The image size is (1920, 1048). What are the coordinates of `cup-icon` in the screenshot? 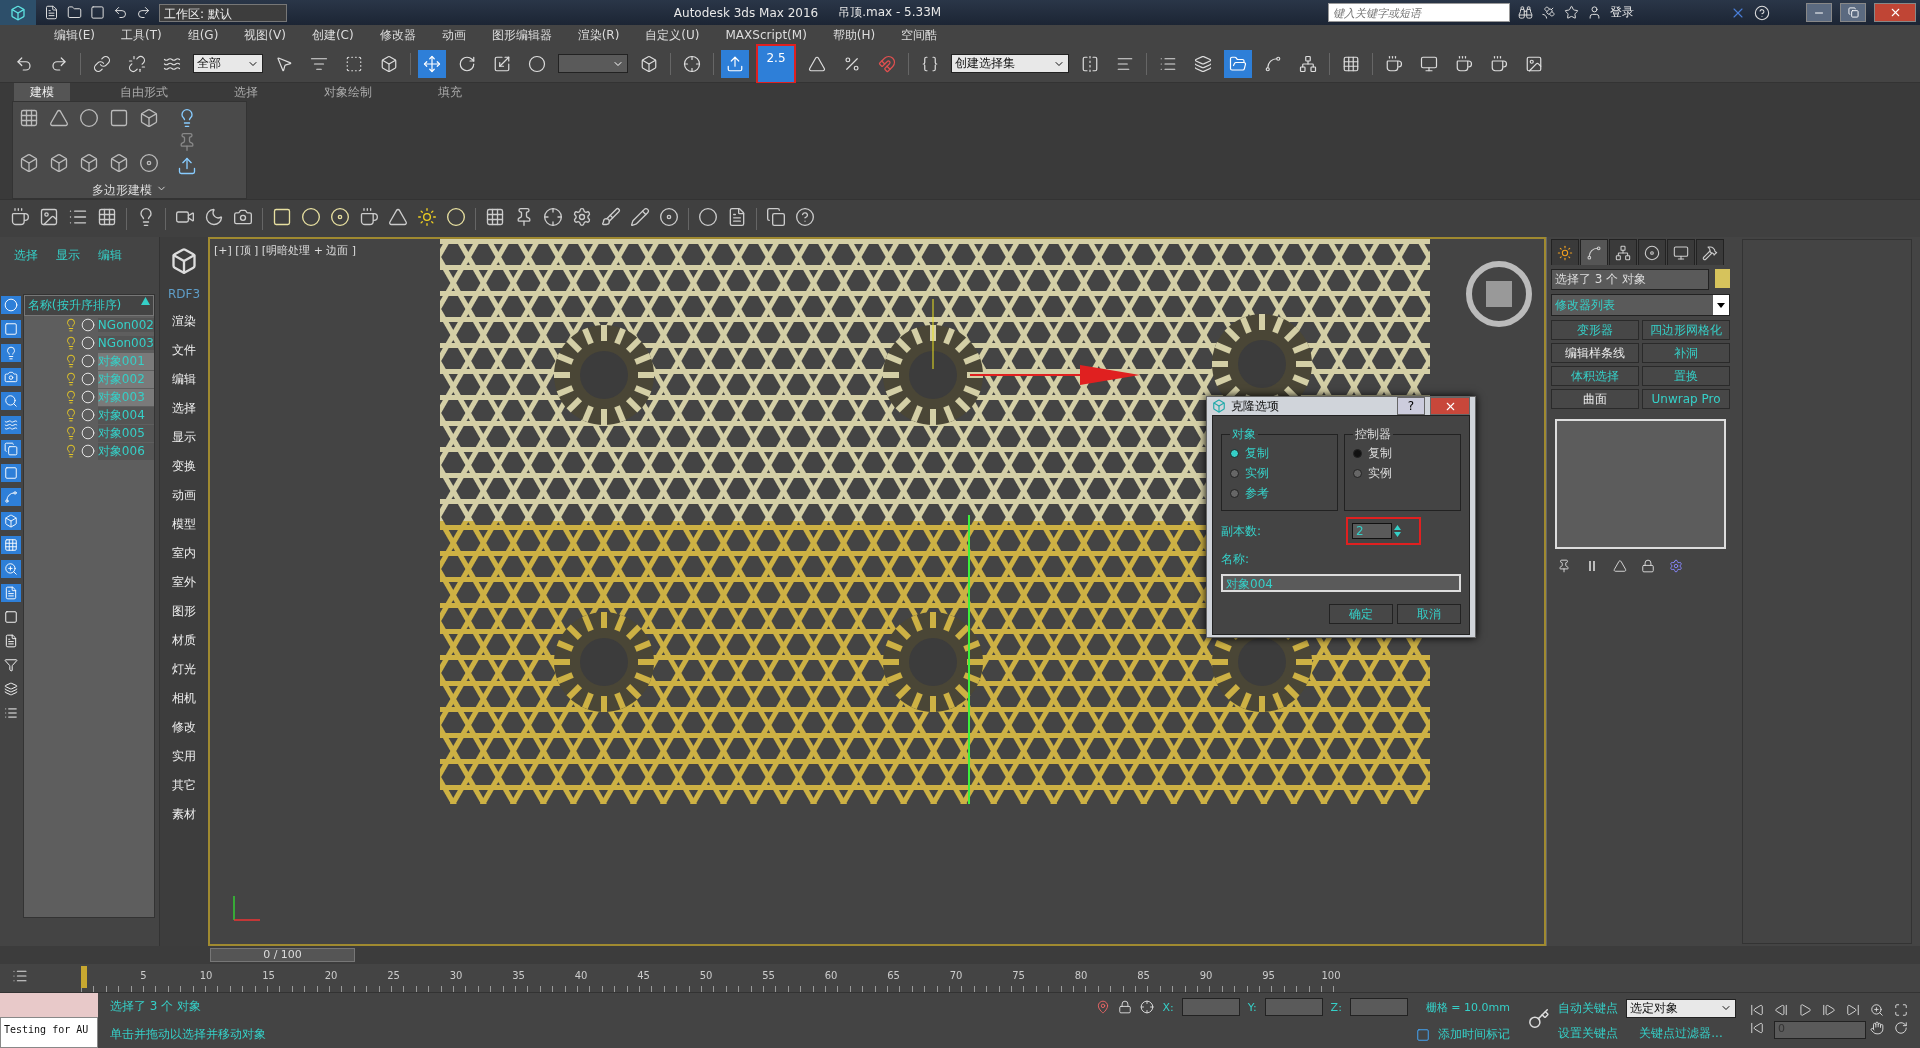 It's located at (20, 217).